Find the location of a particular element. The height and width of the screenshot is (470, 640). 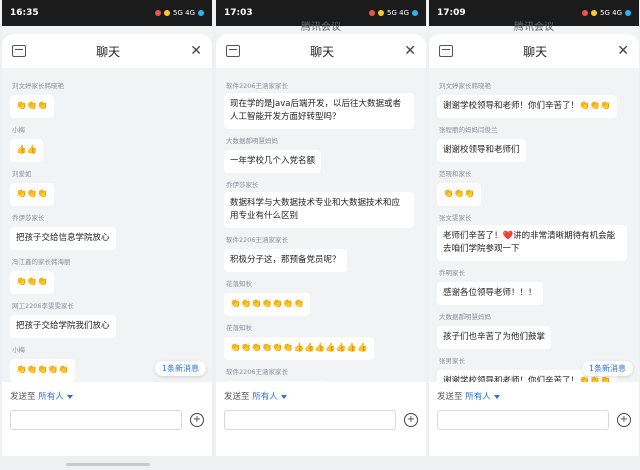

message-bubble: 谢谢学校领导和老师！你们辛苦了！👏👏👏 is located at coordinates (527, 106).